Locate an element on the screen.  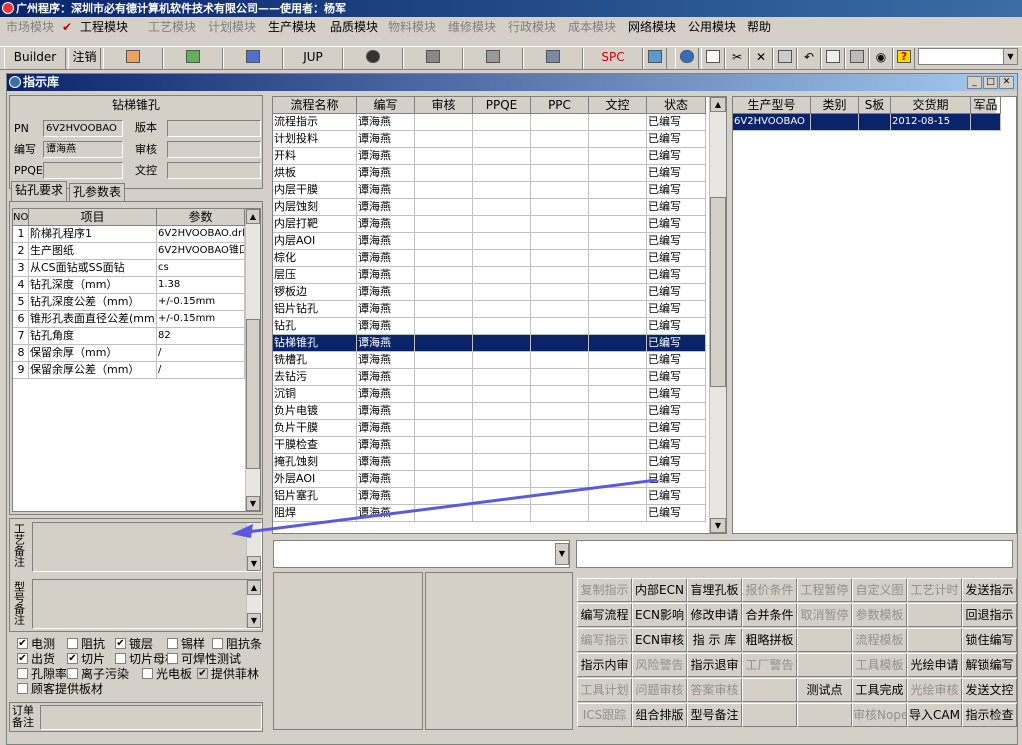
flow-row: 钻梯锥孔 谭海燕 已编写 is located at coordinates (489, 343).